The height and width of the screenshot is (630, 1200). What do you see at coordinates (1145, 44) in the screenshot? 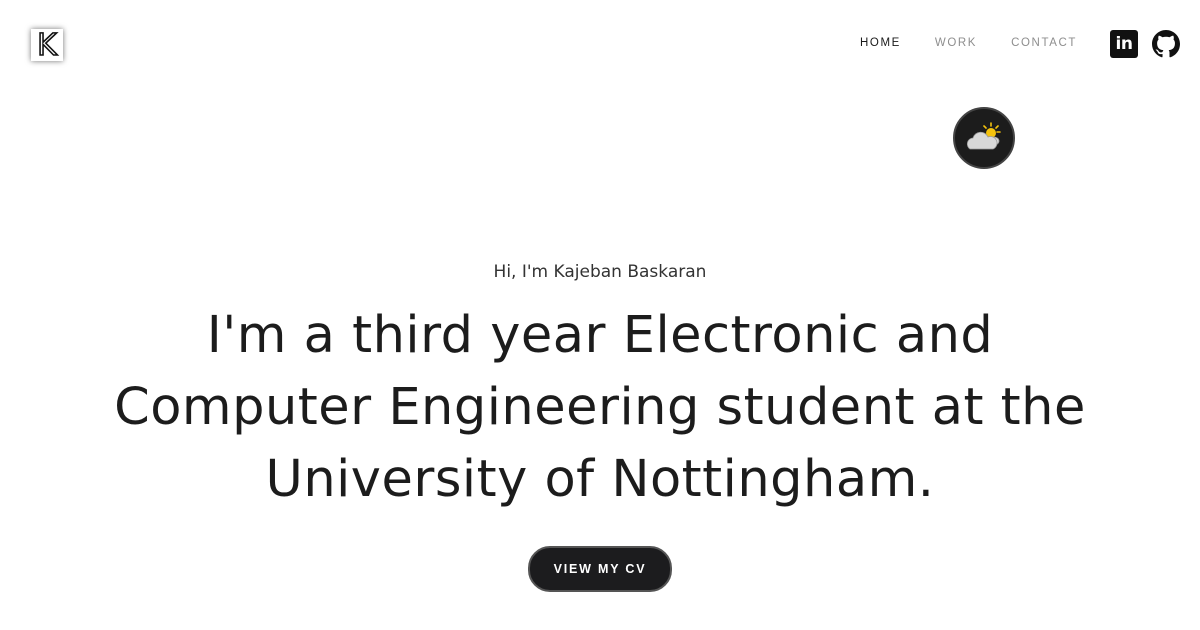
I see `social-links: in` at bounding box center [1145, 44].